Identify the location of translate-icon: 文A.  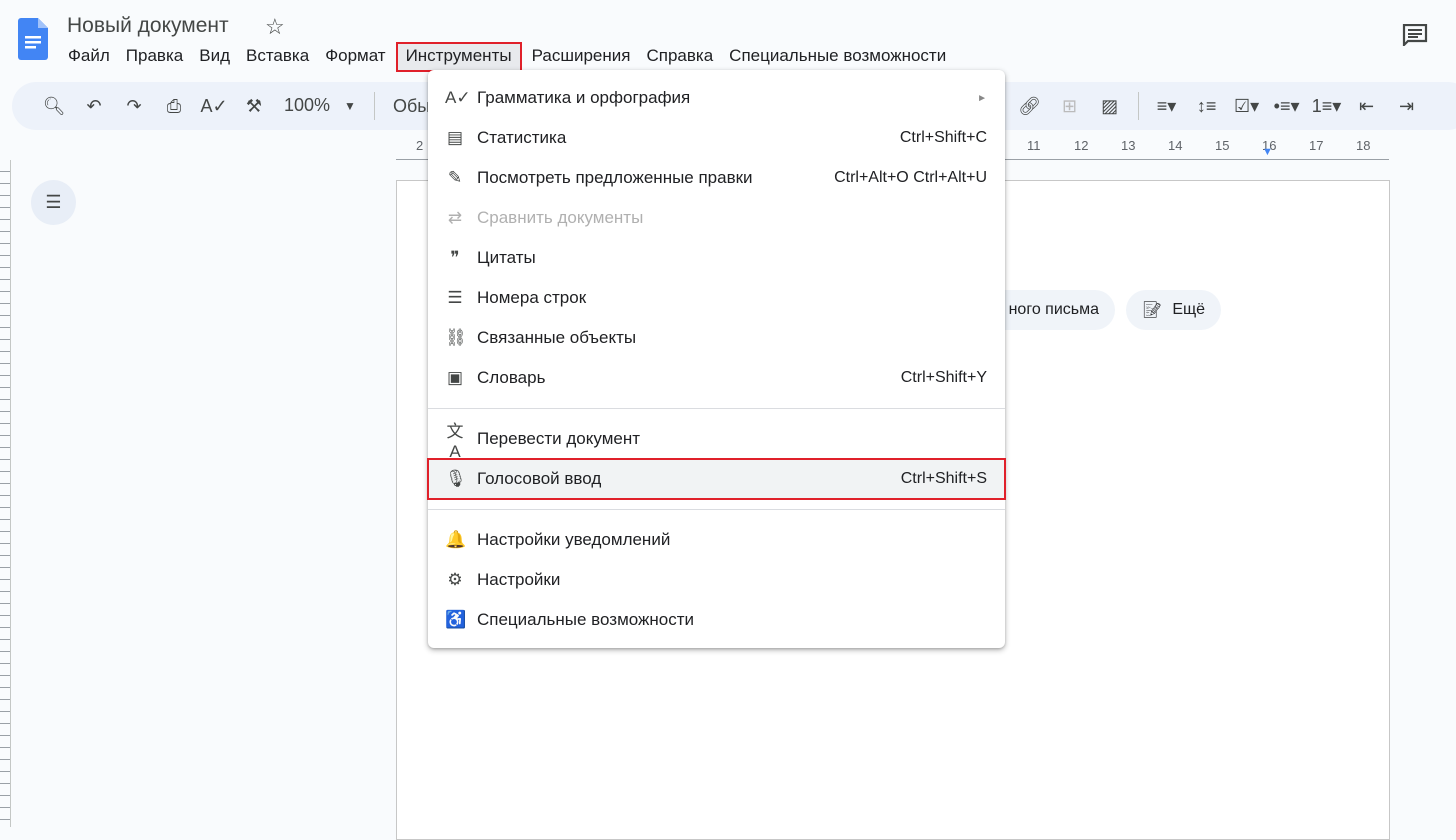
(455, 441).